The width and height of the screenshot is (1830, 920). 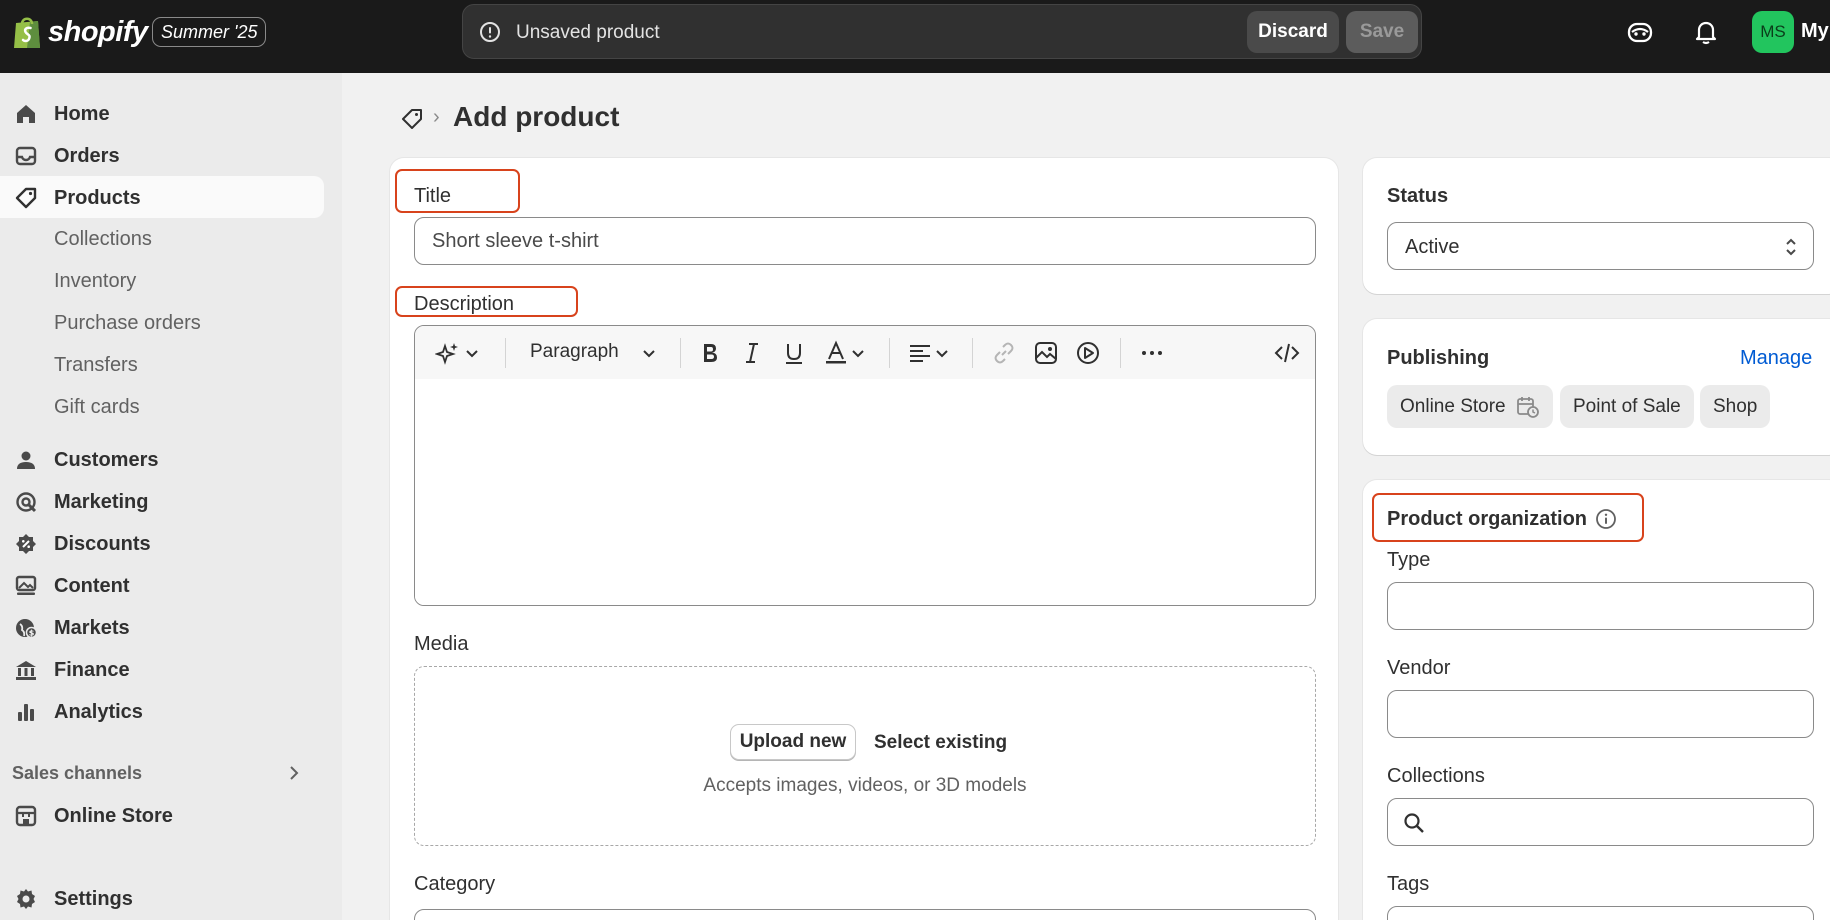 What do you see at coordinates (26, 585) in the screenshot?
I see `image-icon` at bounding box center [26, 585].